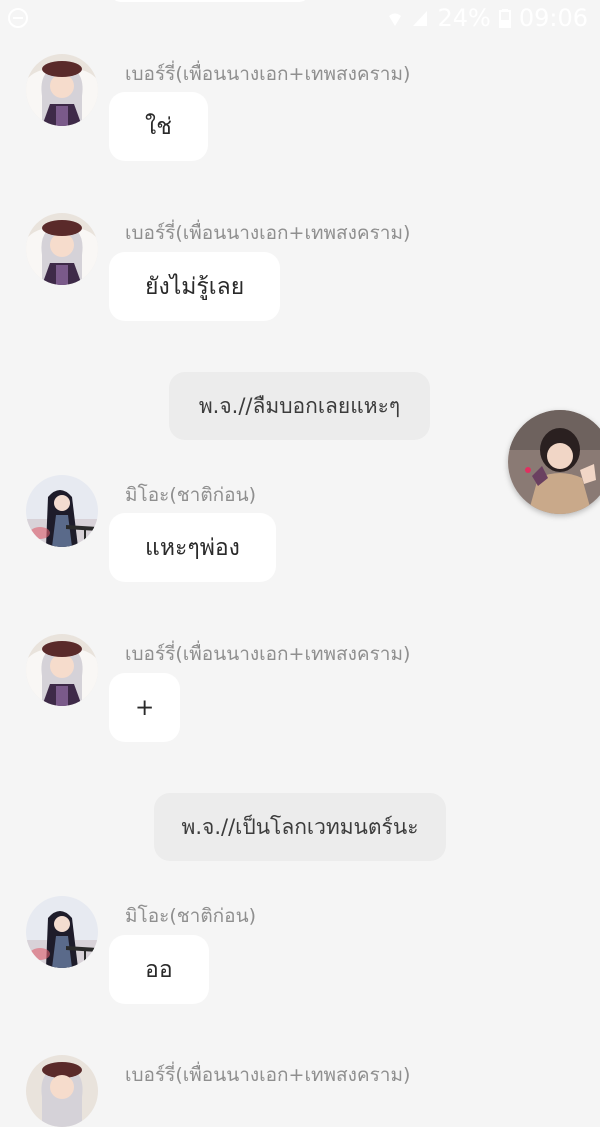 This screenshot has height=1127, width=600. Describe the element at coordinates (299, 406) in the screenshot. I see `system-message: พ.จ.//ลืมบอกเลยแหะๆ` at that location.